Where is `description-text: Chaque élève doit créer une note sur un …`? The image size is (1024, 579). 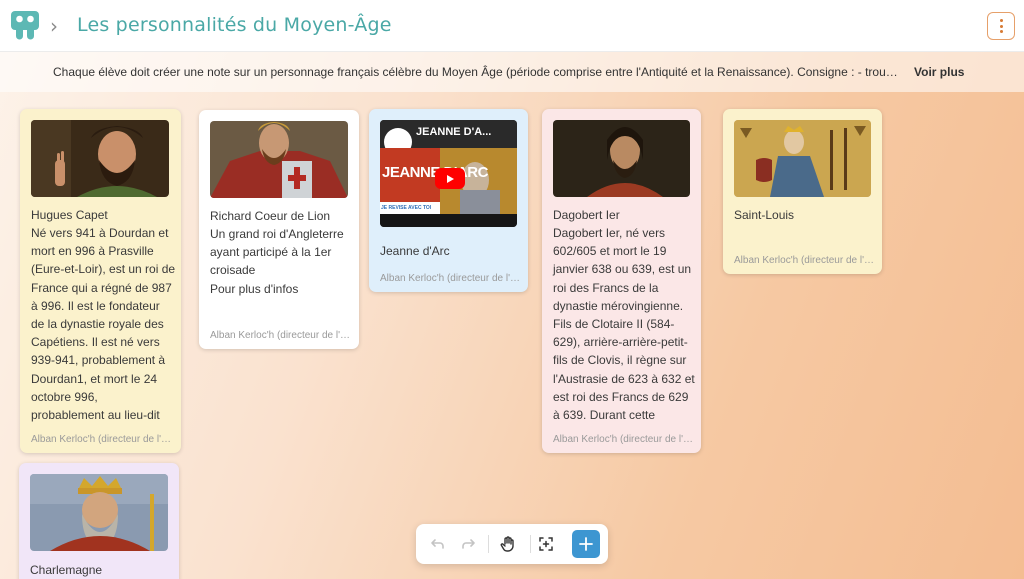
description-text: Chaque élève doit créer une note sur un … is located at coordinates (476, 72).